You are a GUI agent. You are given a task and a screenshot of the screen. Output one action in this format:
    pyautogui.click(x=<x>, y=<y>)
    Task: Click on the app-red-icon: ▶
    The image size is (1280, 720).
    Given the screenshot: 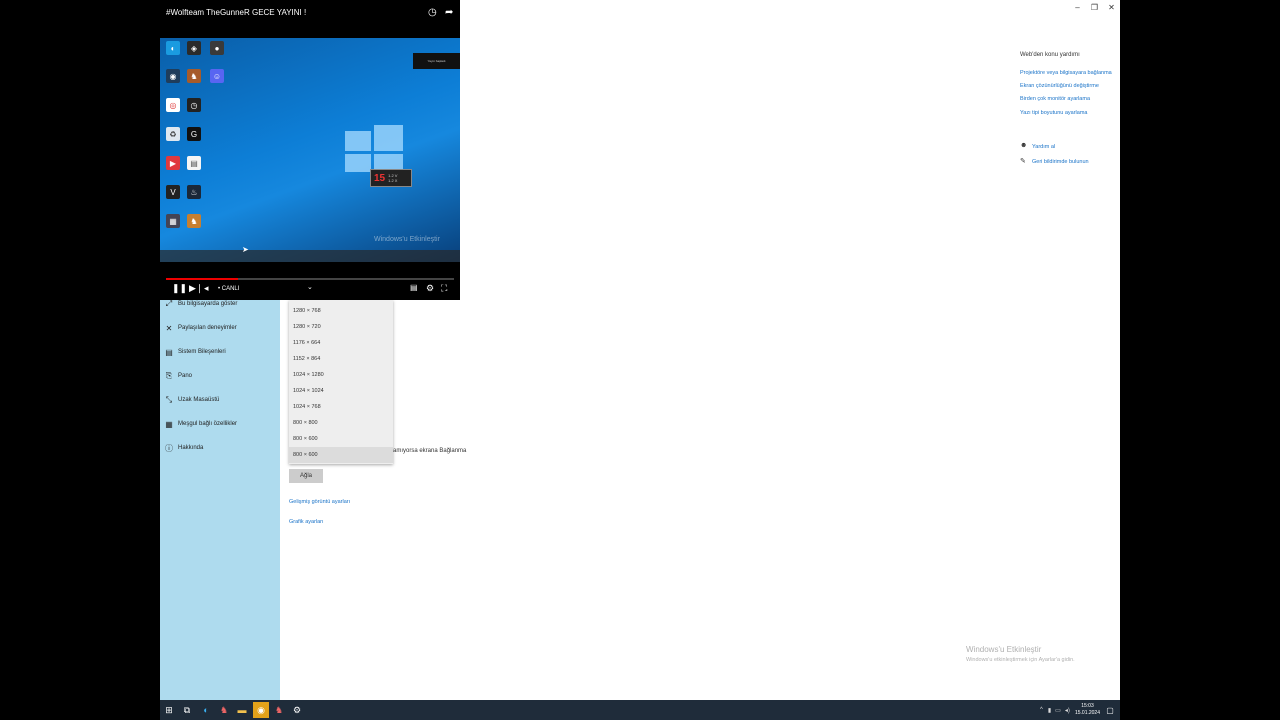 What is the action you would take?
    pyautogui.click(x=173, y=163)
    